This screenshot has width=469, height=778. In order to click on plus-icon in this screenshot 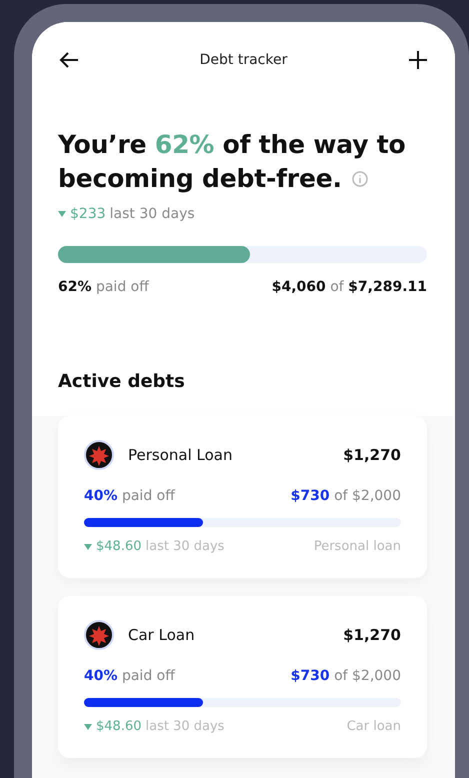, I will do `click(418, 60)`.